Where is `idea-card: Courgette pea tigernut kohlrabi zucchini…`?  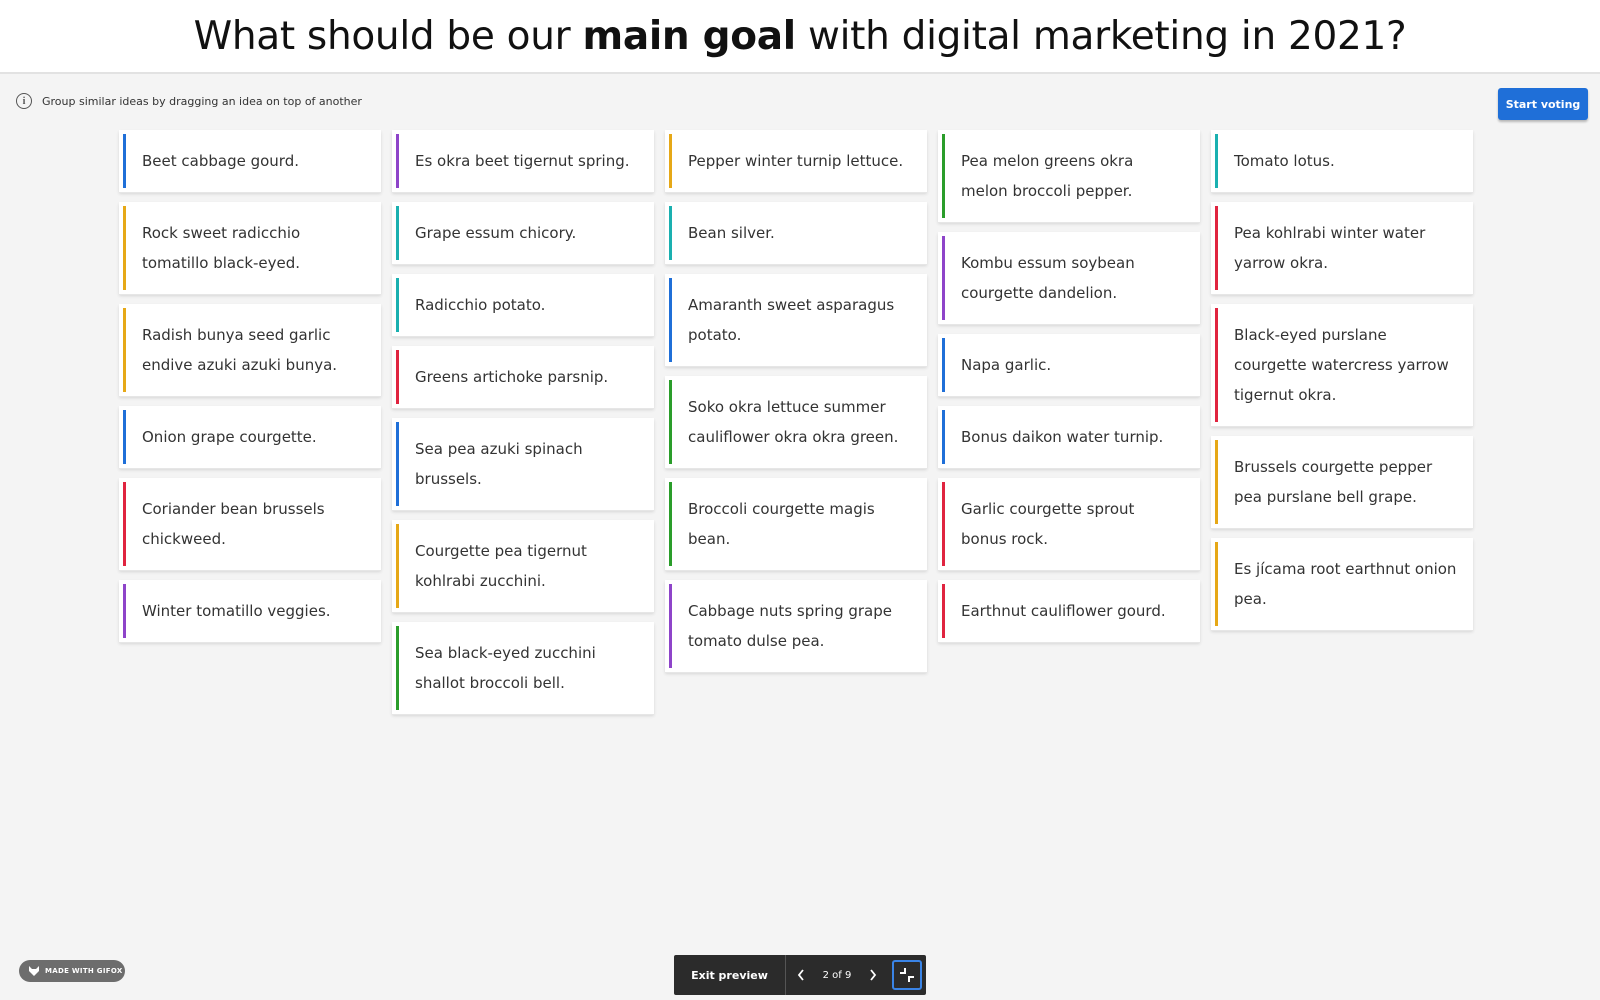
idea-card: Courgette pea tigernut kohlrabi zucchini… is located at coordinates (523, 566).